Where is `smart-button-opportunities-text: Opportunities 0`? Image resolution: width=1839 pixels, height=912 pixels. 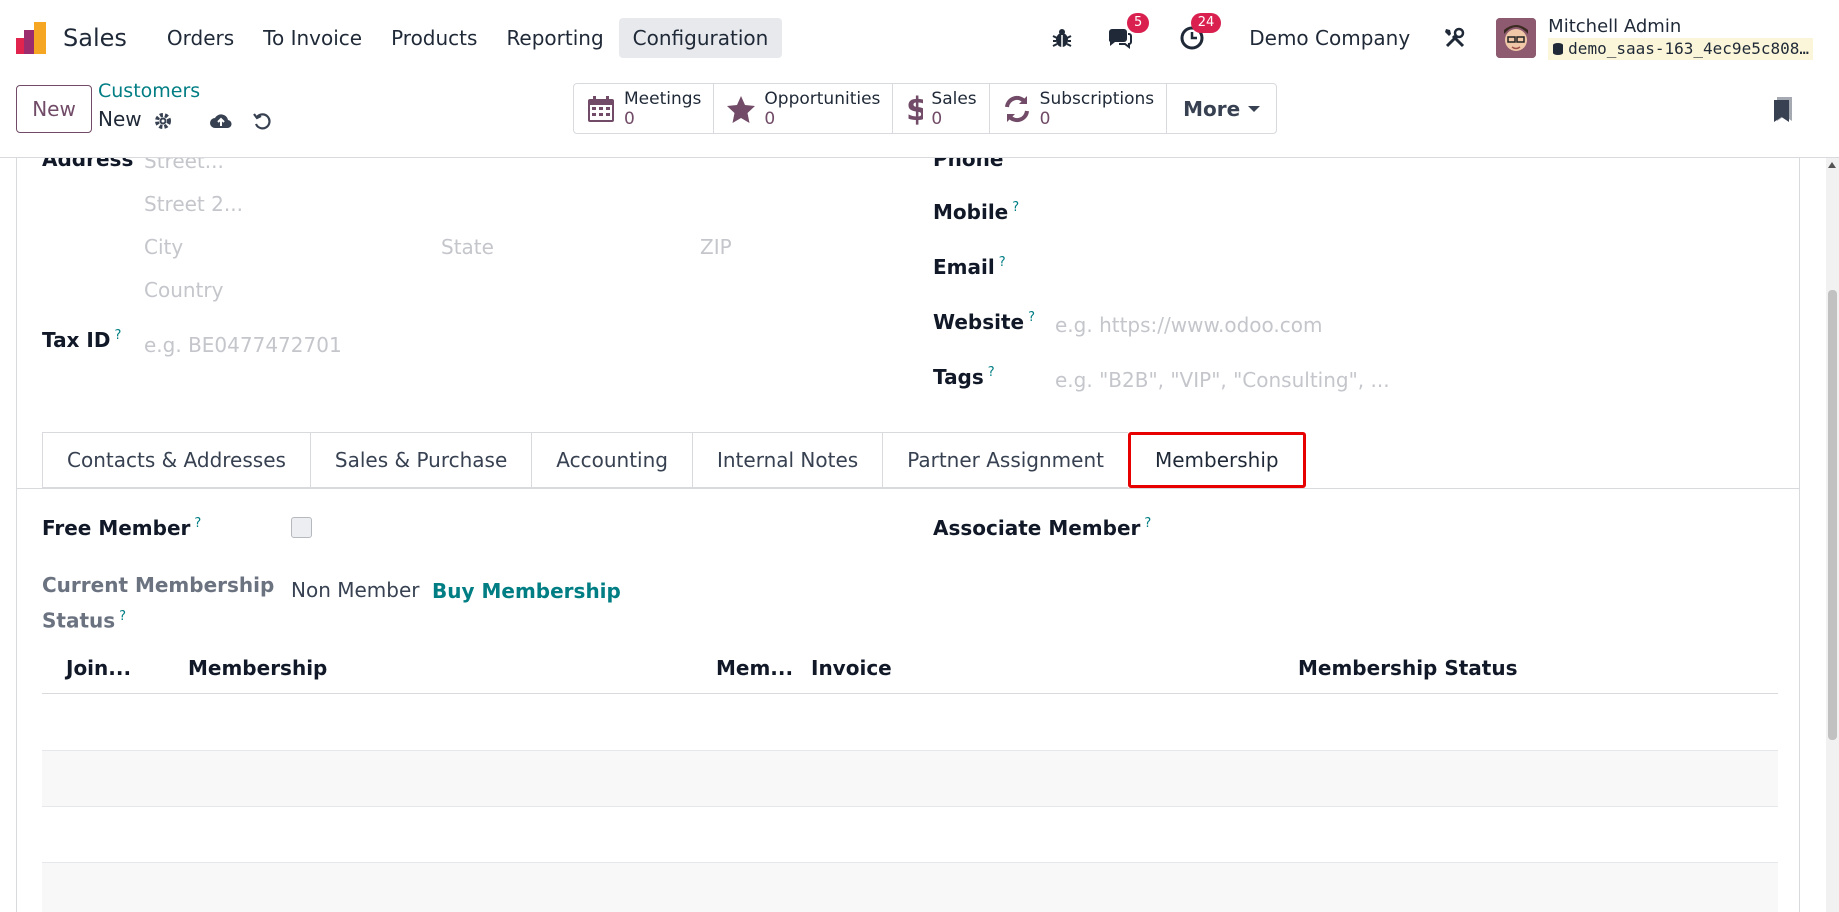 smart-button-opportunities-text: Opportunities 0 is located at coordinates (822, 109).